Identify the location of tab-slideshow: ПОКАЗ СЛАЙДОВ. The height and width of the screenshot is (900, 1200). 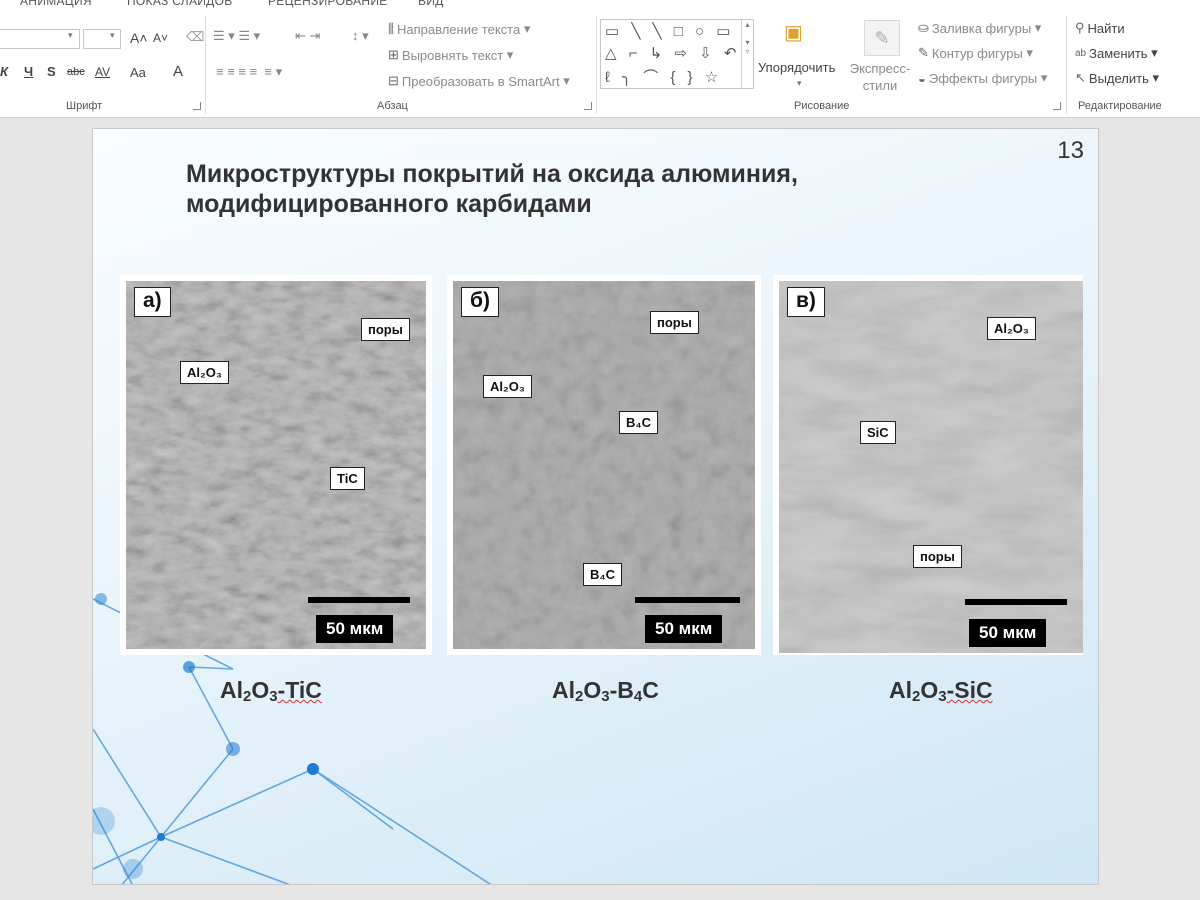
(180, 4).